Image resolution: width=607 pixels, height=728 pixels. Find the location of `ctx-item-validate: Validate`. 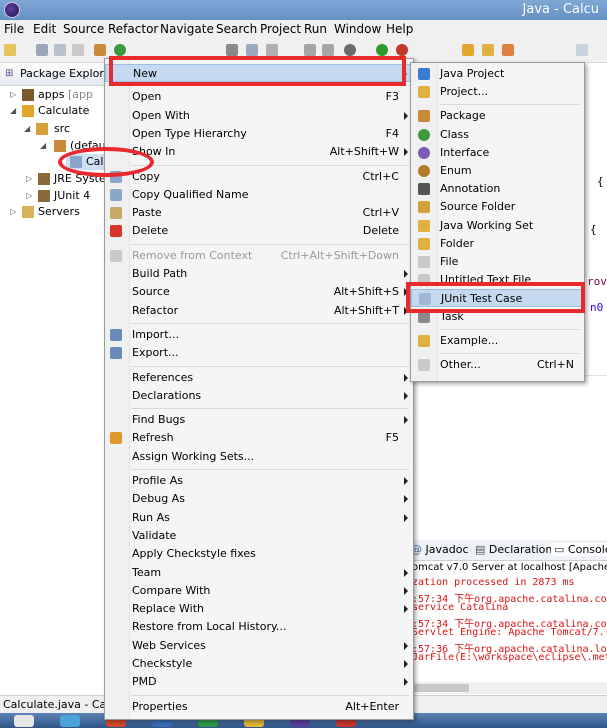

ctx-item-validate: Validate is located at coordinates (259, 536).